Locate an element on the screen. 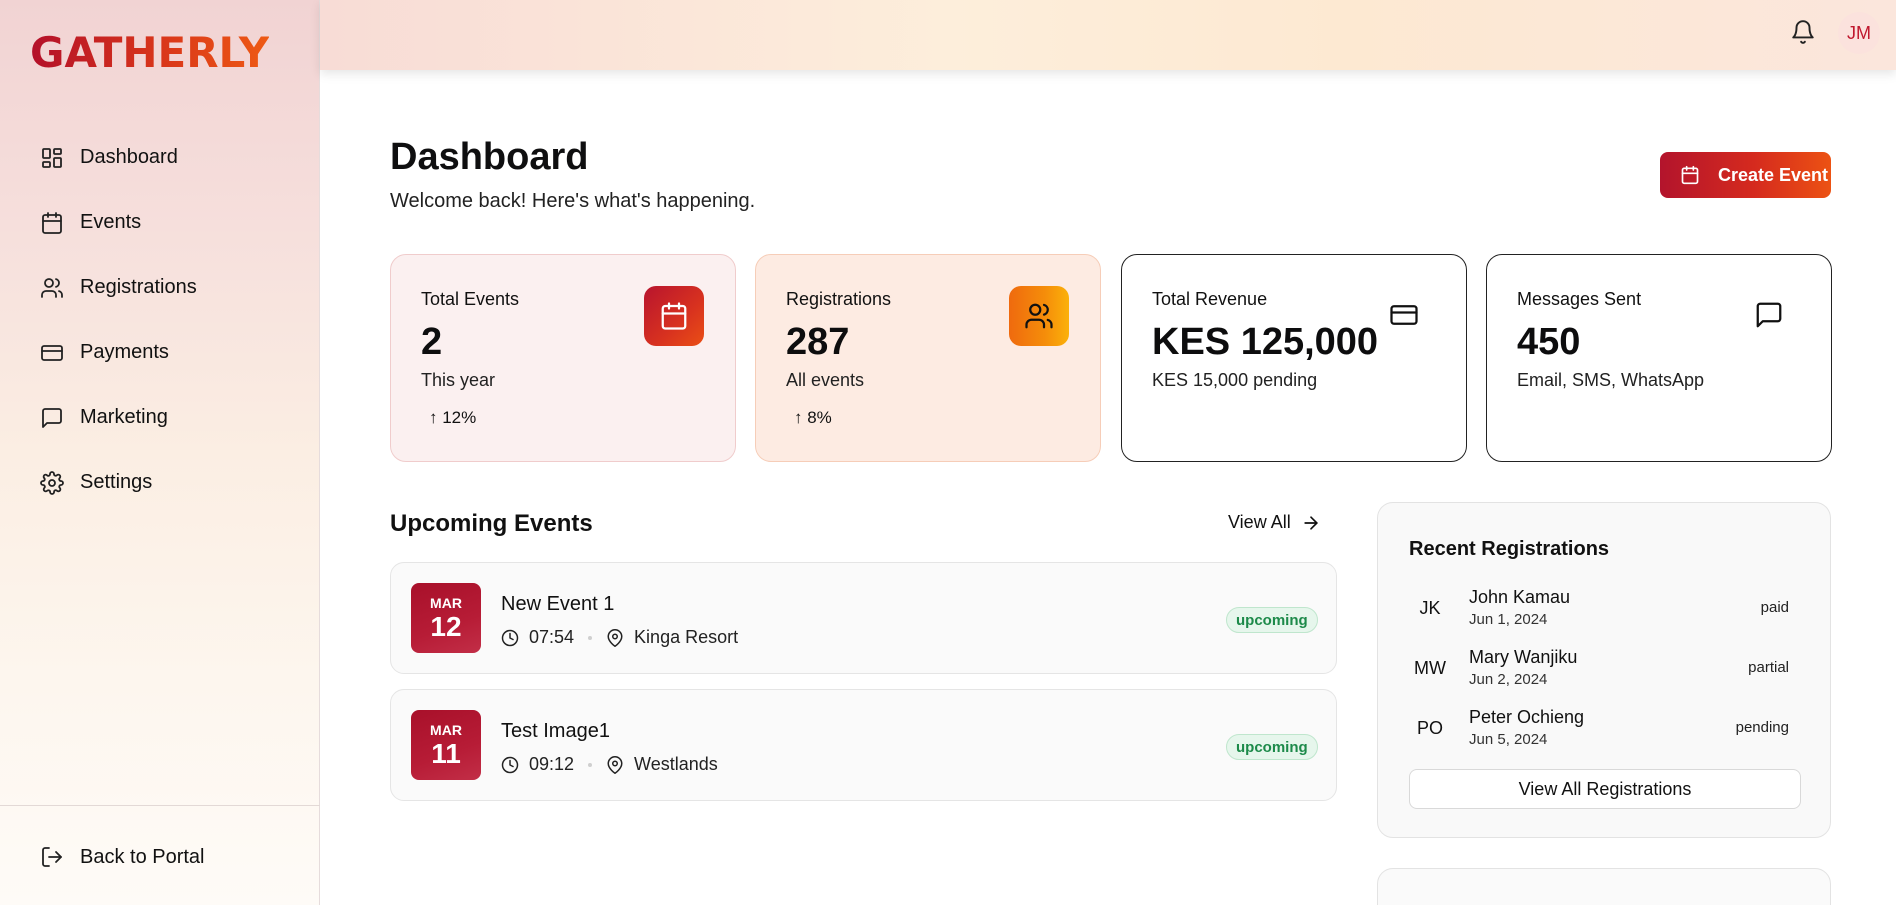  secondary-panel is located at coordinates (1604, 886).